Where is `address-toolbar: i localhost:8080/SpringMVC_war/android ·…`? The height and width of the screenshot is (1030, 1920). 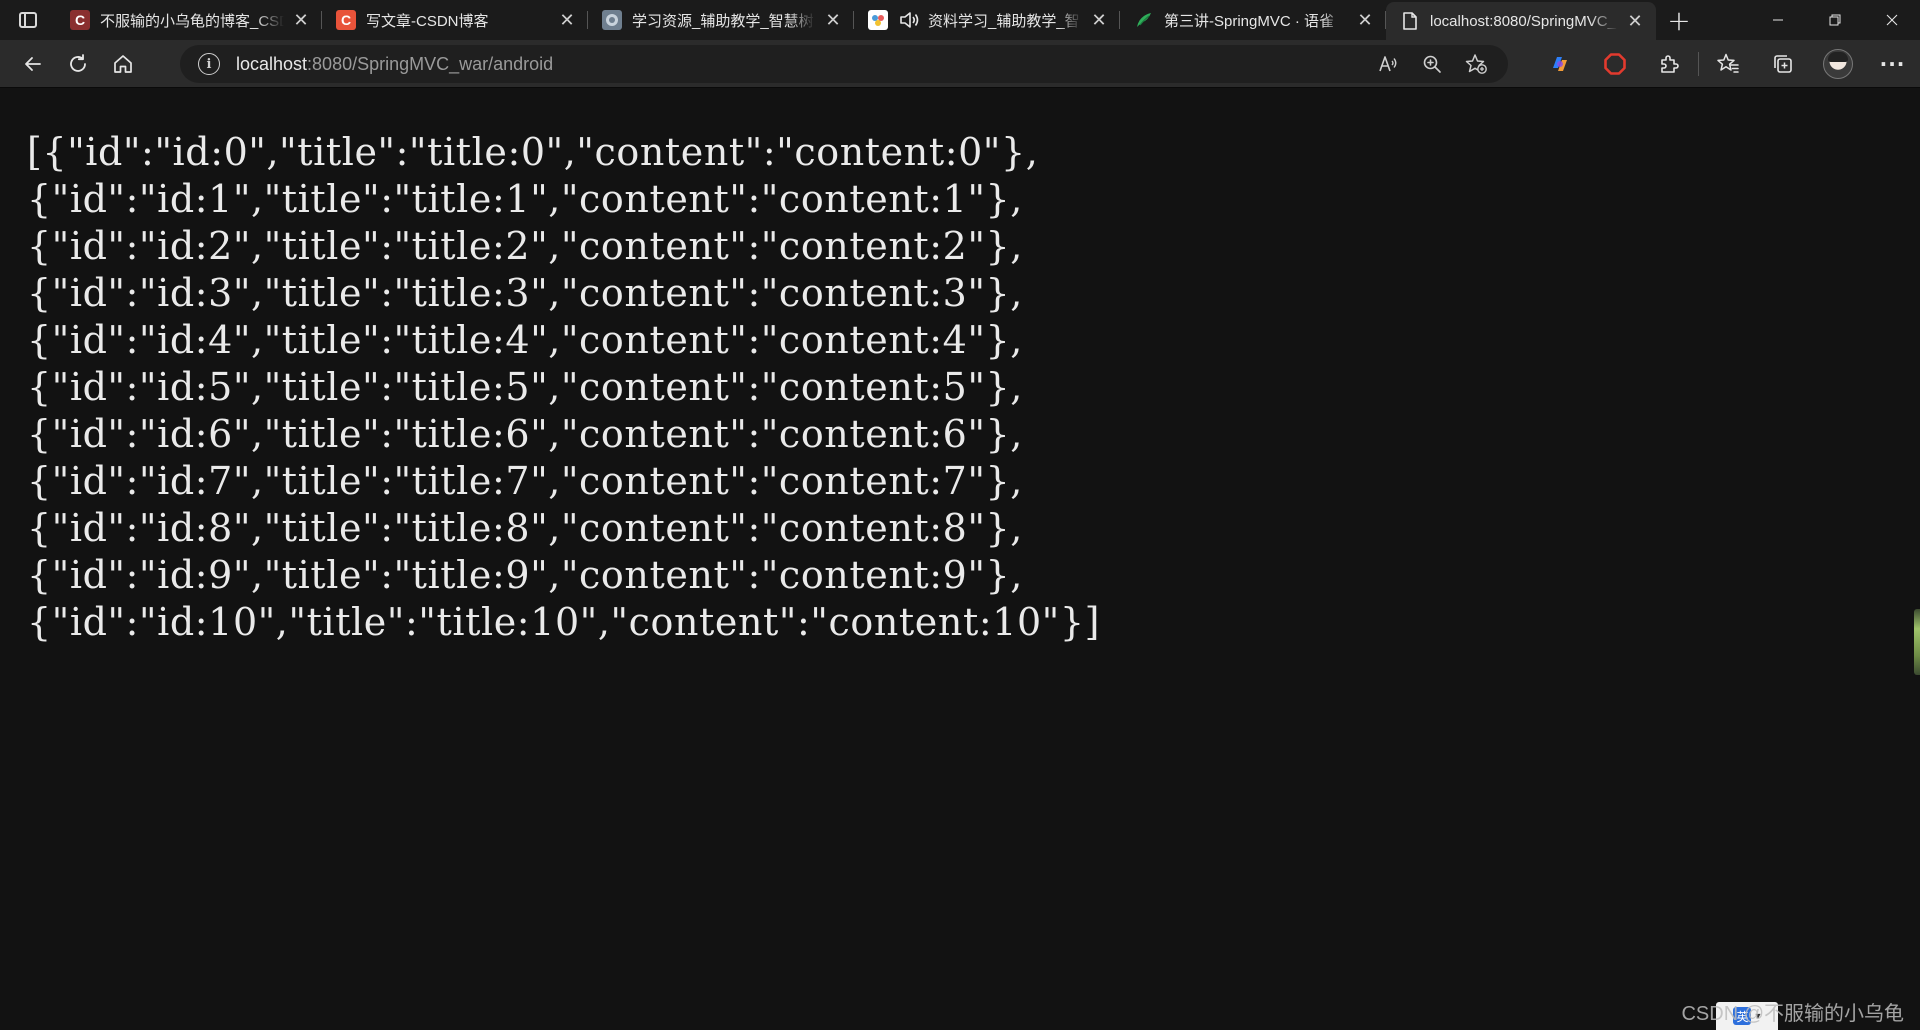 address-toolbar: i localhost:8080/SpringMVC_war/android ·… is located at coordinates (960, 64).